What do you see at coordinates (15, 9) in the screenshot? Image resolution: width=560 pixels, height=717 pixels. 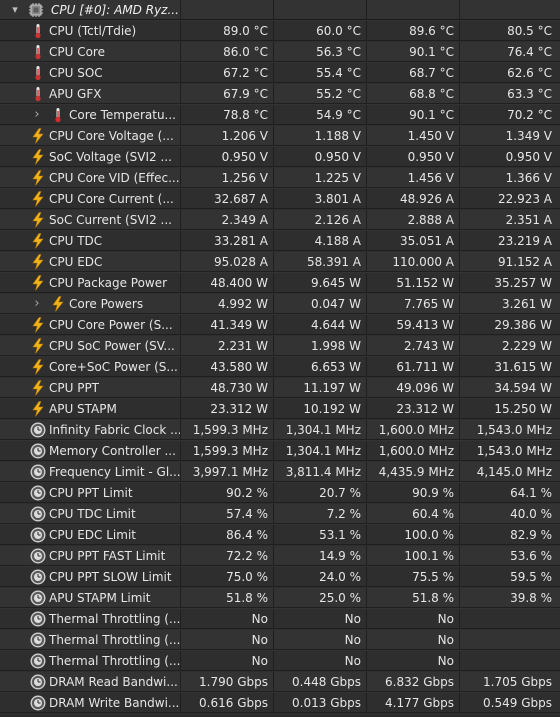 I see `collapse-arrow-icon: ▾` at bounding box center [15, 9].